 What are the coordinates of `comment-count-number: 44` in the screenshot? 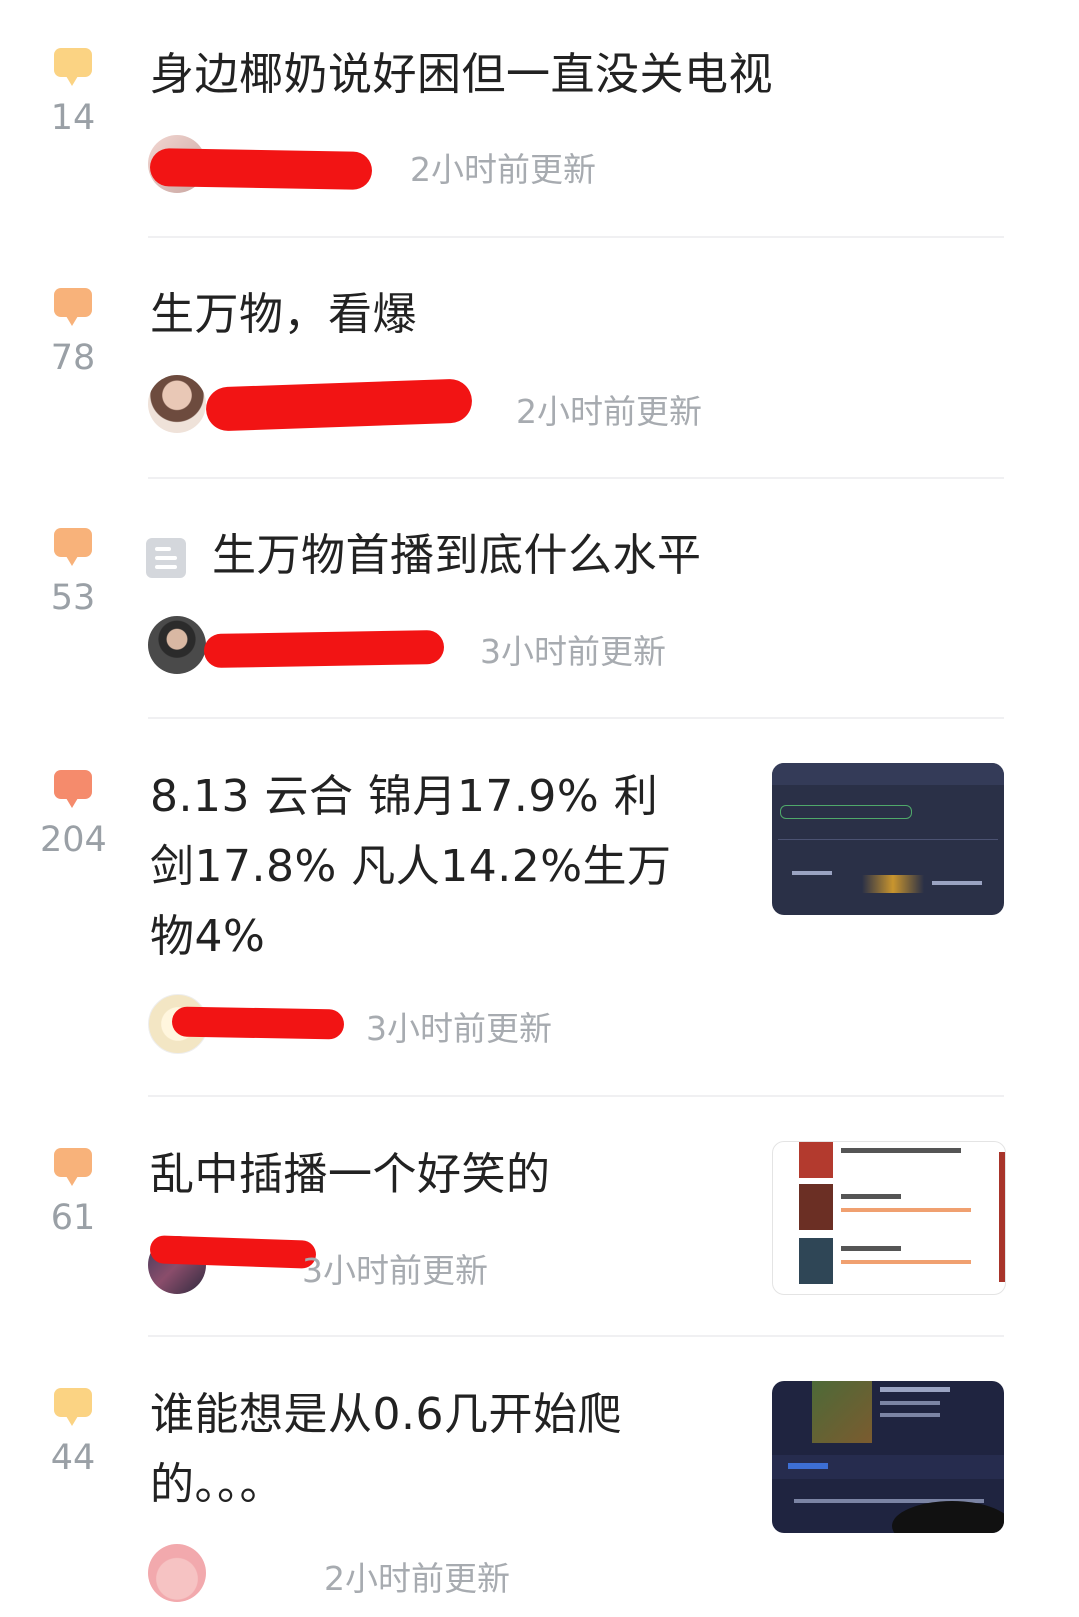 It's located at (73, 1458).